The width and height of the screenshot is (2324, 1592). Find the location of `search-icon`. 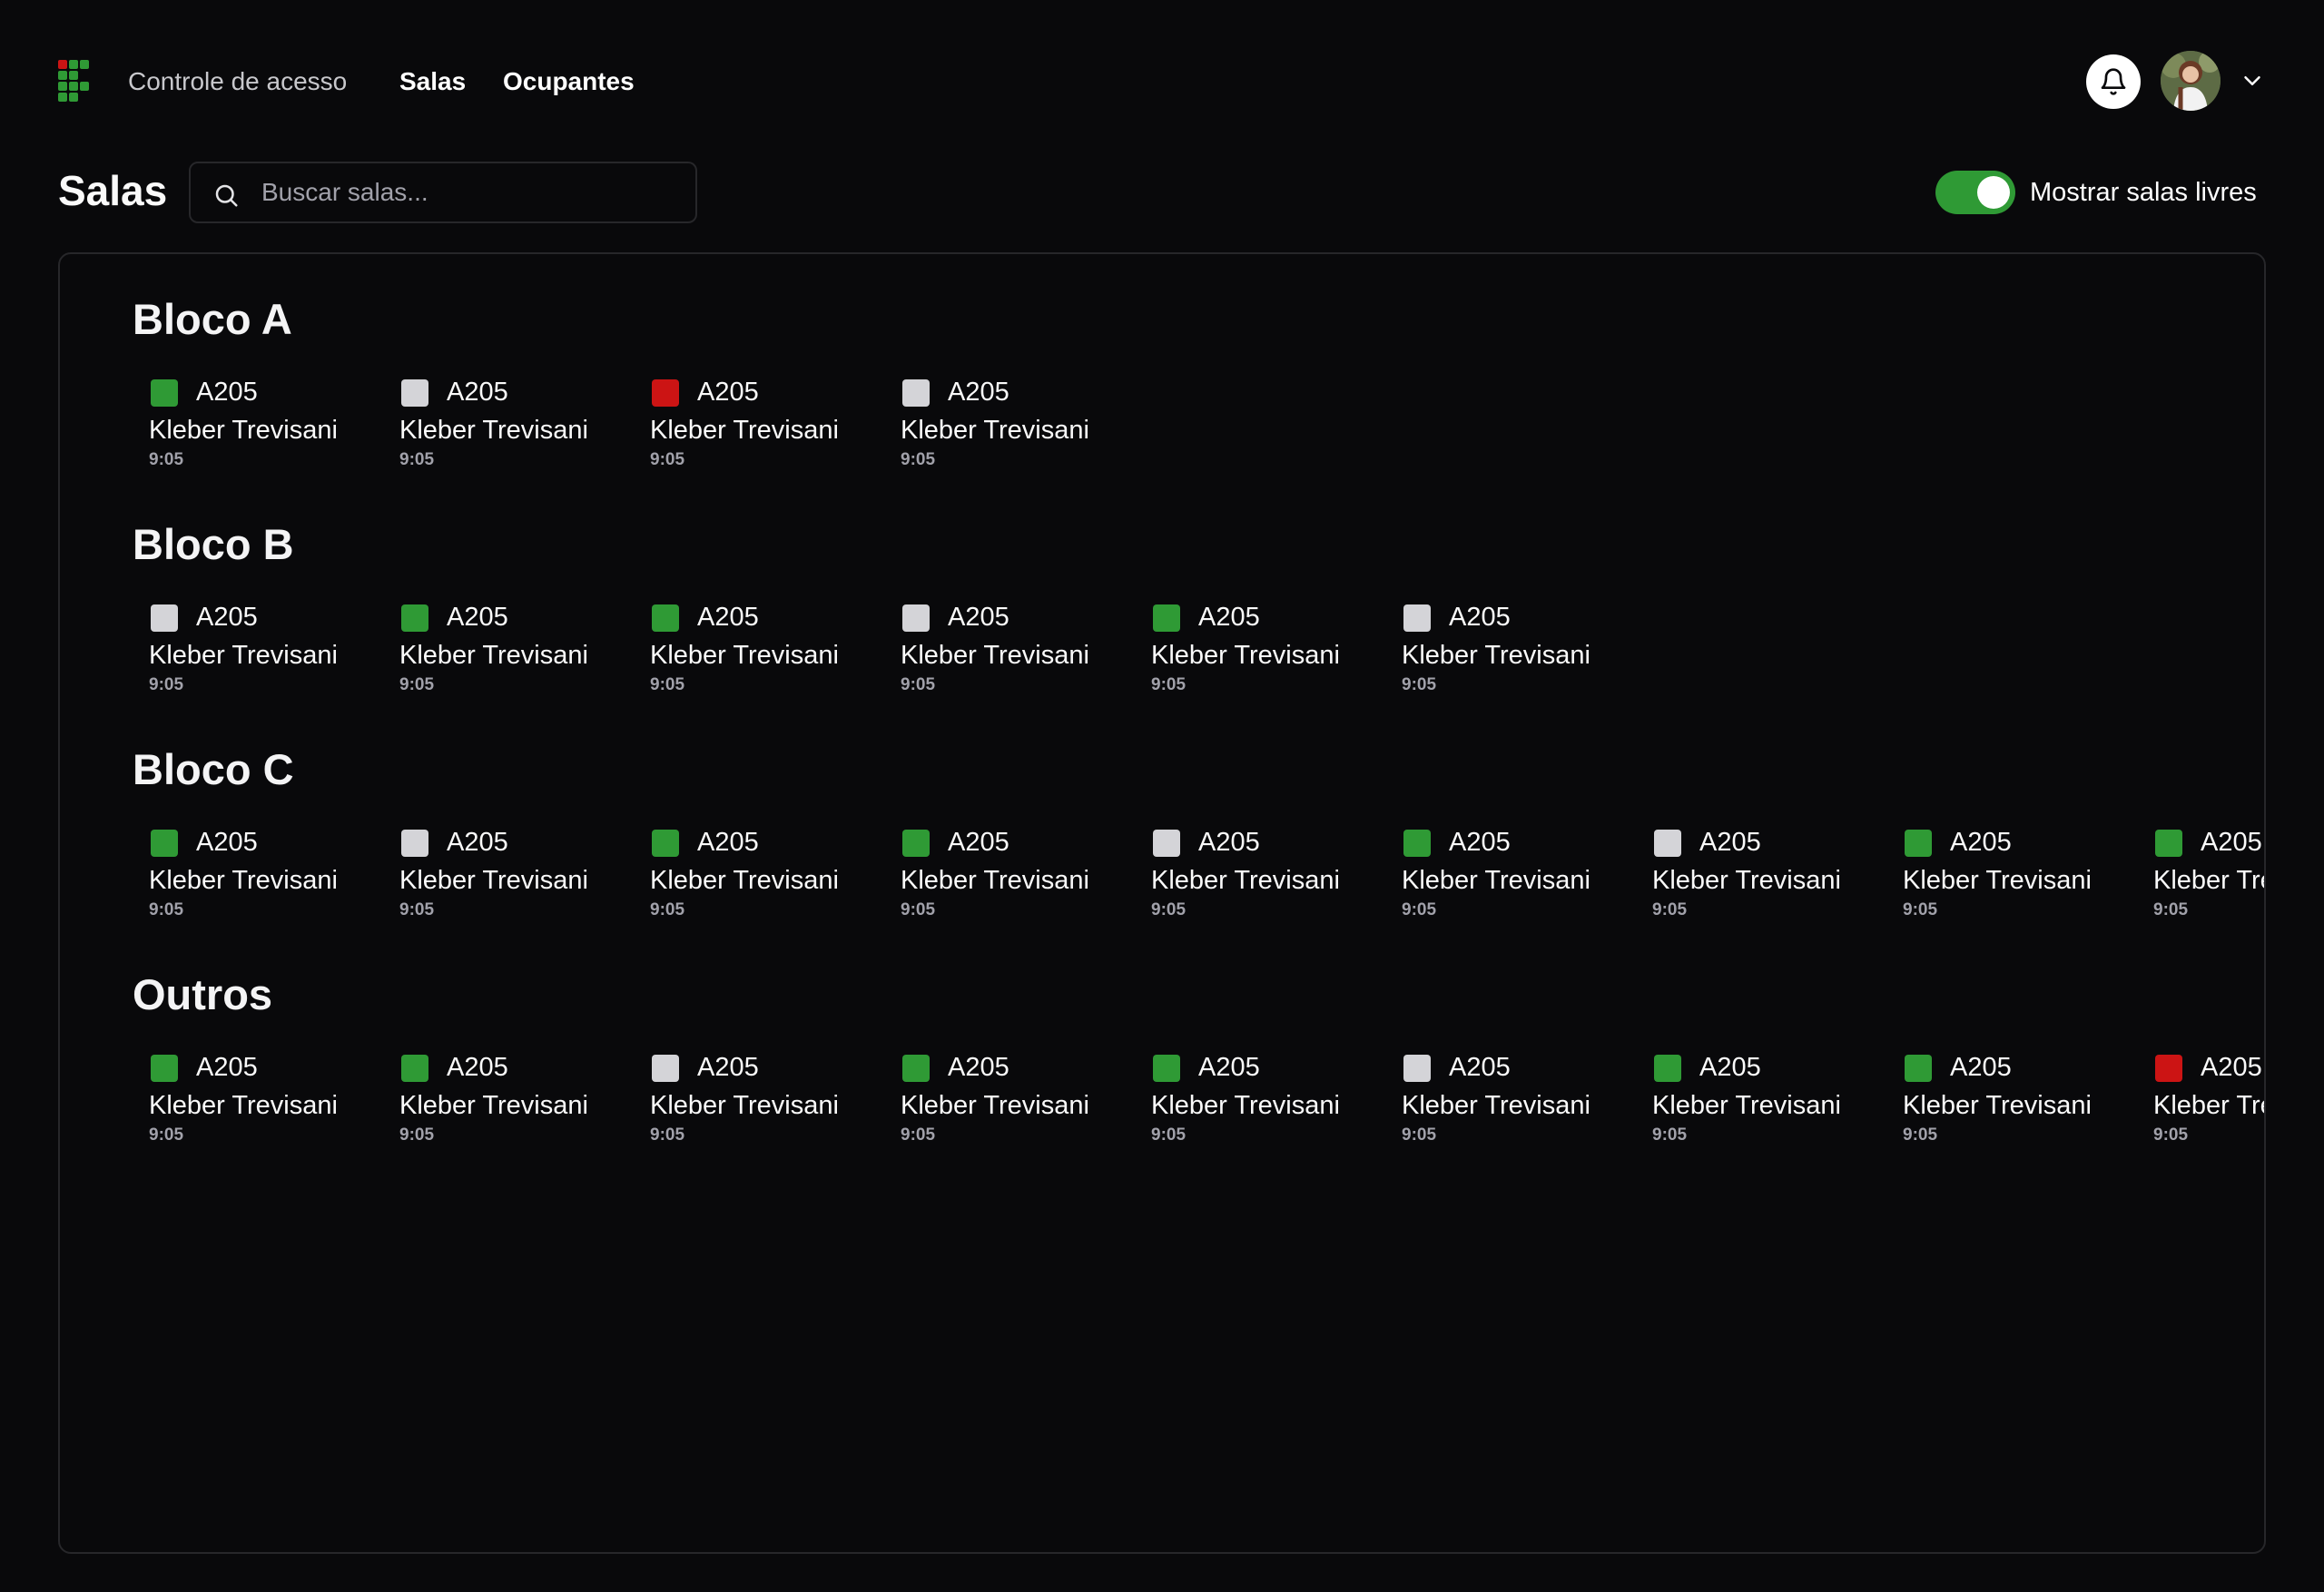

search-icon is located at coordinates (226, 195).